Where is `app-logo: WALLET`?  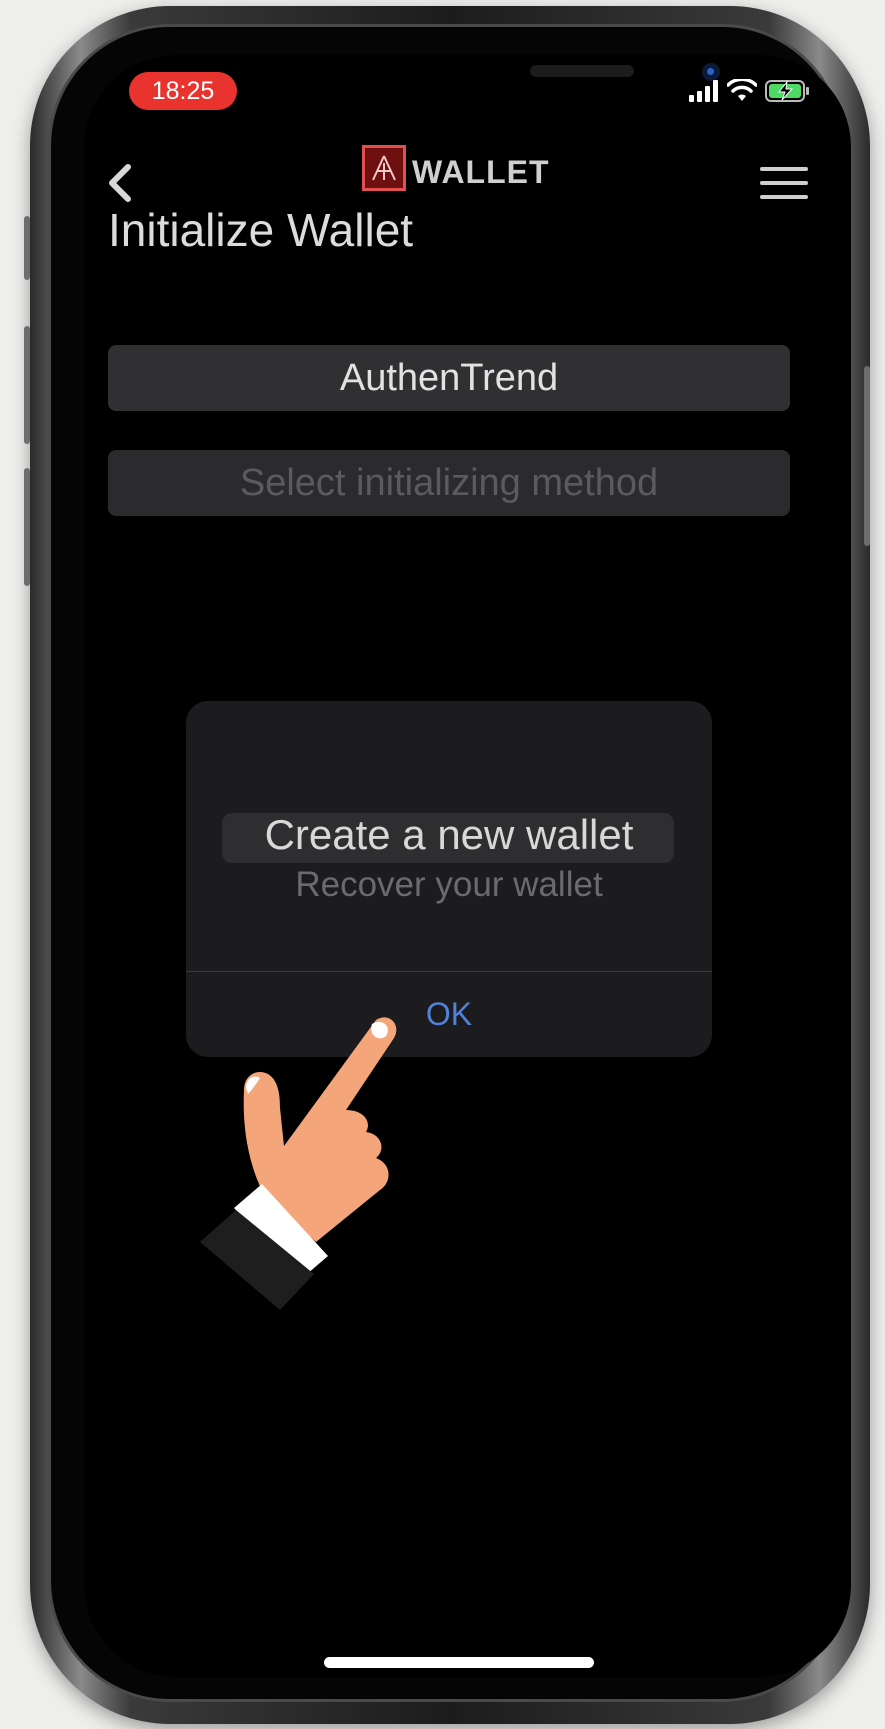
app-logo: WALLET is located at coordinates (456, 168).